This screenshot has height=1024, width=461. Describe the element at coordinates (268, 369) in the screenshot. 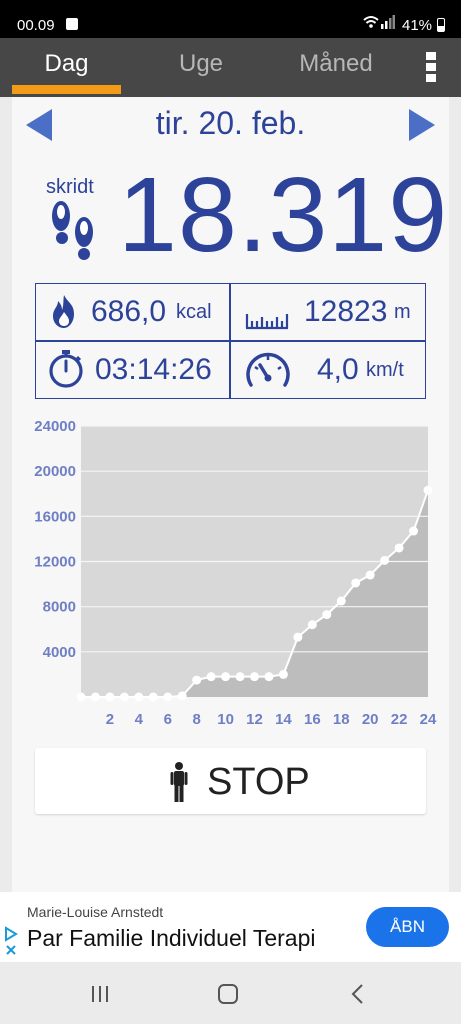

I see `speedometer-icon` at that location.